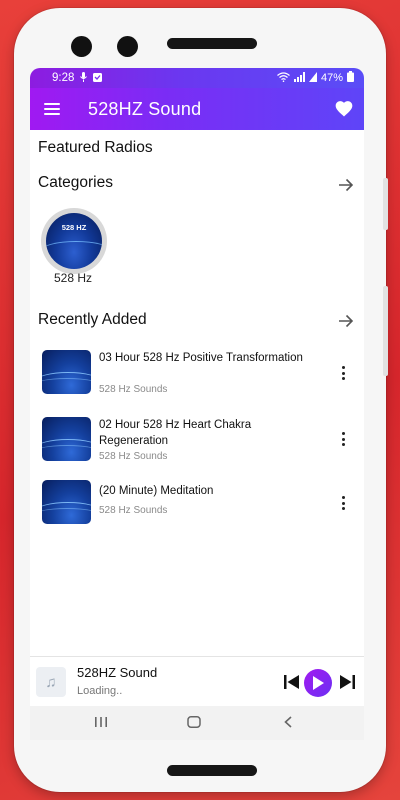 The width and height of the screenshot is (400, 800). I want to click on music-note-icon: ♫, so click(51, 682).